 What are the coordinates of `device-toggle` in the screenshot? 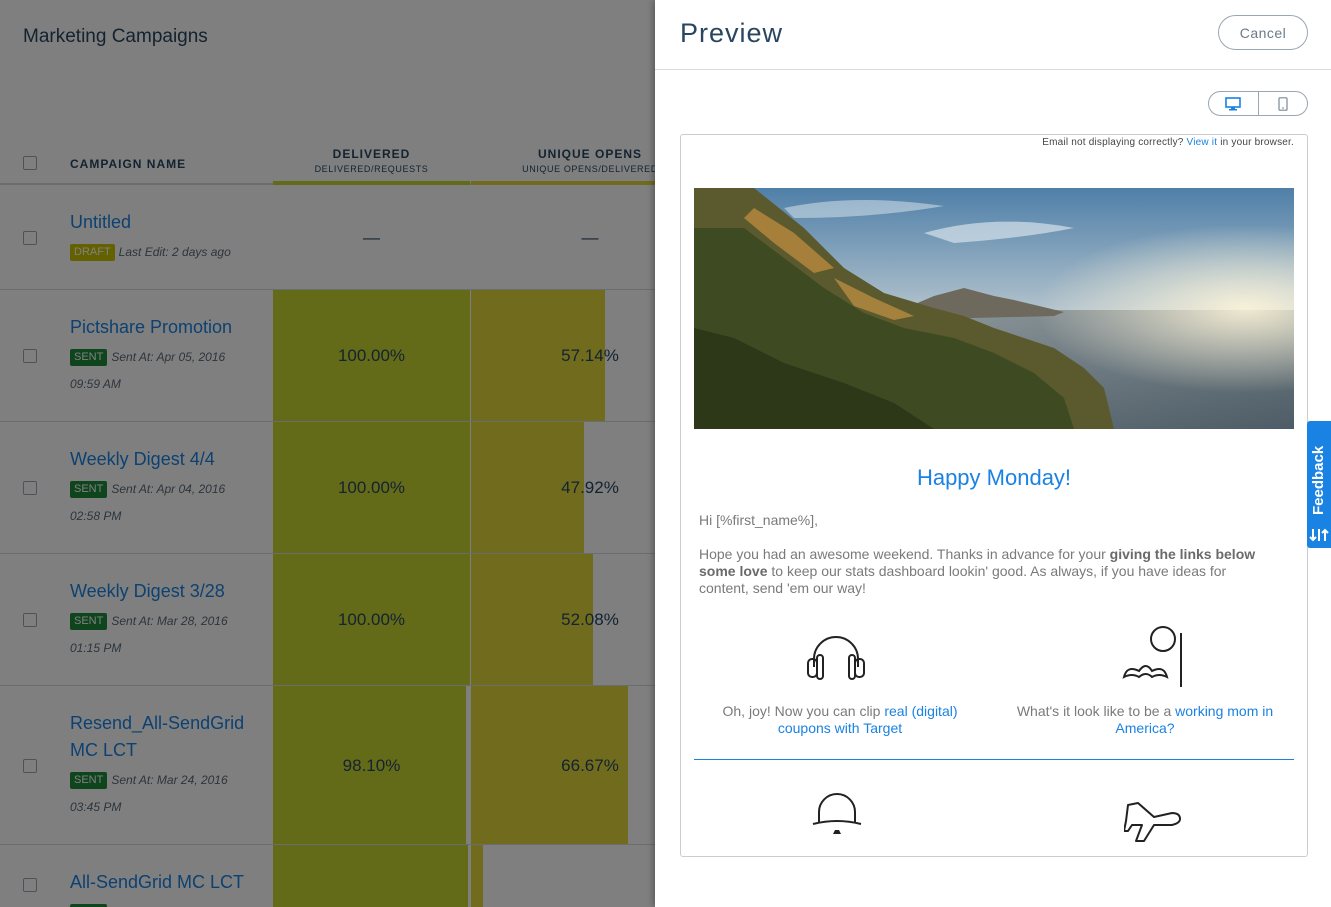 It's located at (1258, 103).